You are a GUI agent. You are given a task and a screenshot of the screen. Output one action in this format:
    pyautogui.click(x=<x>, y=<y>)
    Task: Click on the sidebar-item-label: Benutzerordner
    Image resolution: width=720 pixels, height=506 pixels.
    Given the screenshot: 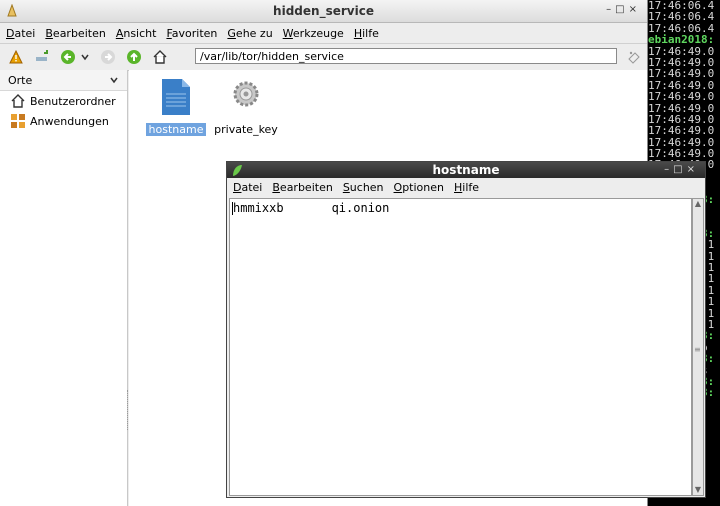 What is the action you would take?
    pyautogui.click(x=73, y=101)
    